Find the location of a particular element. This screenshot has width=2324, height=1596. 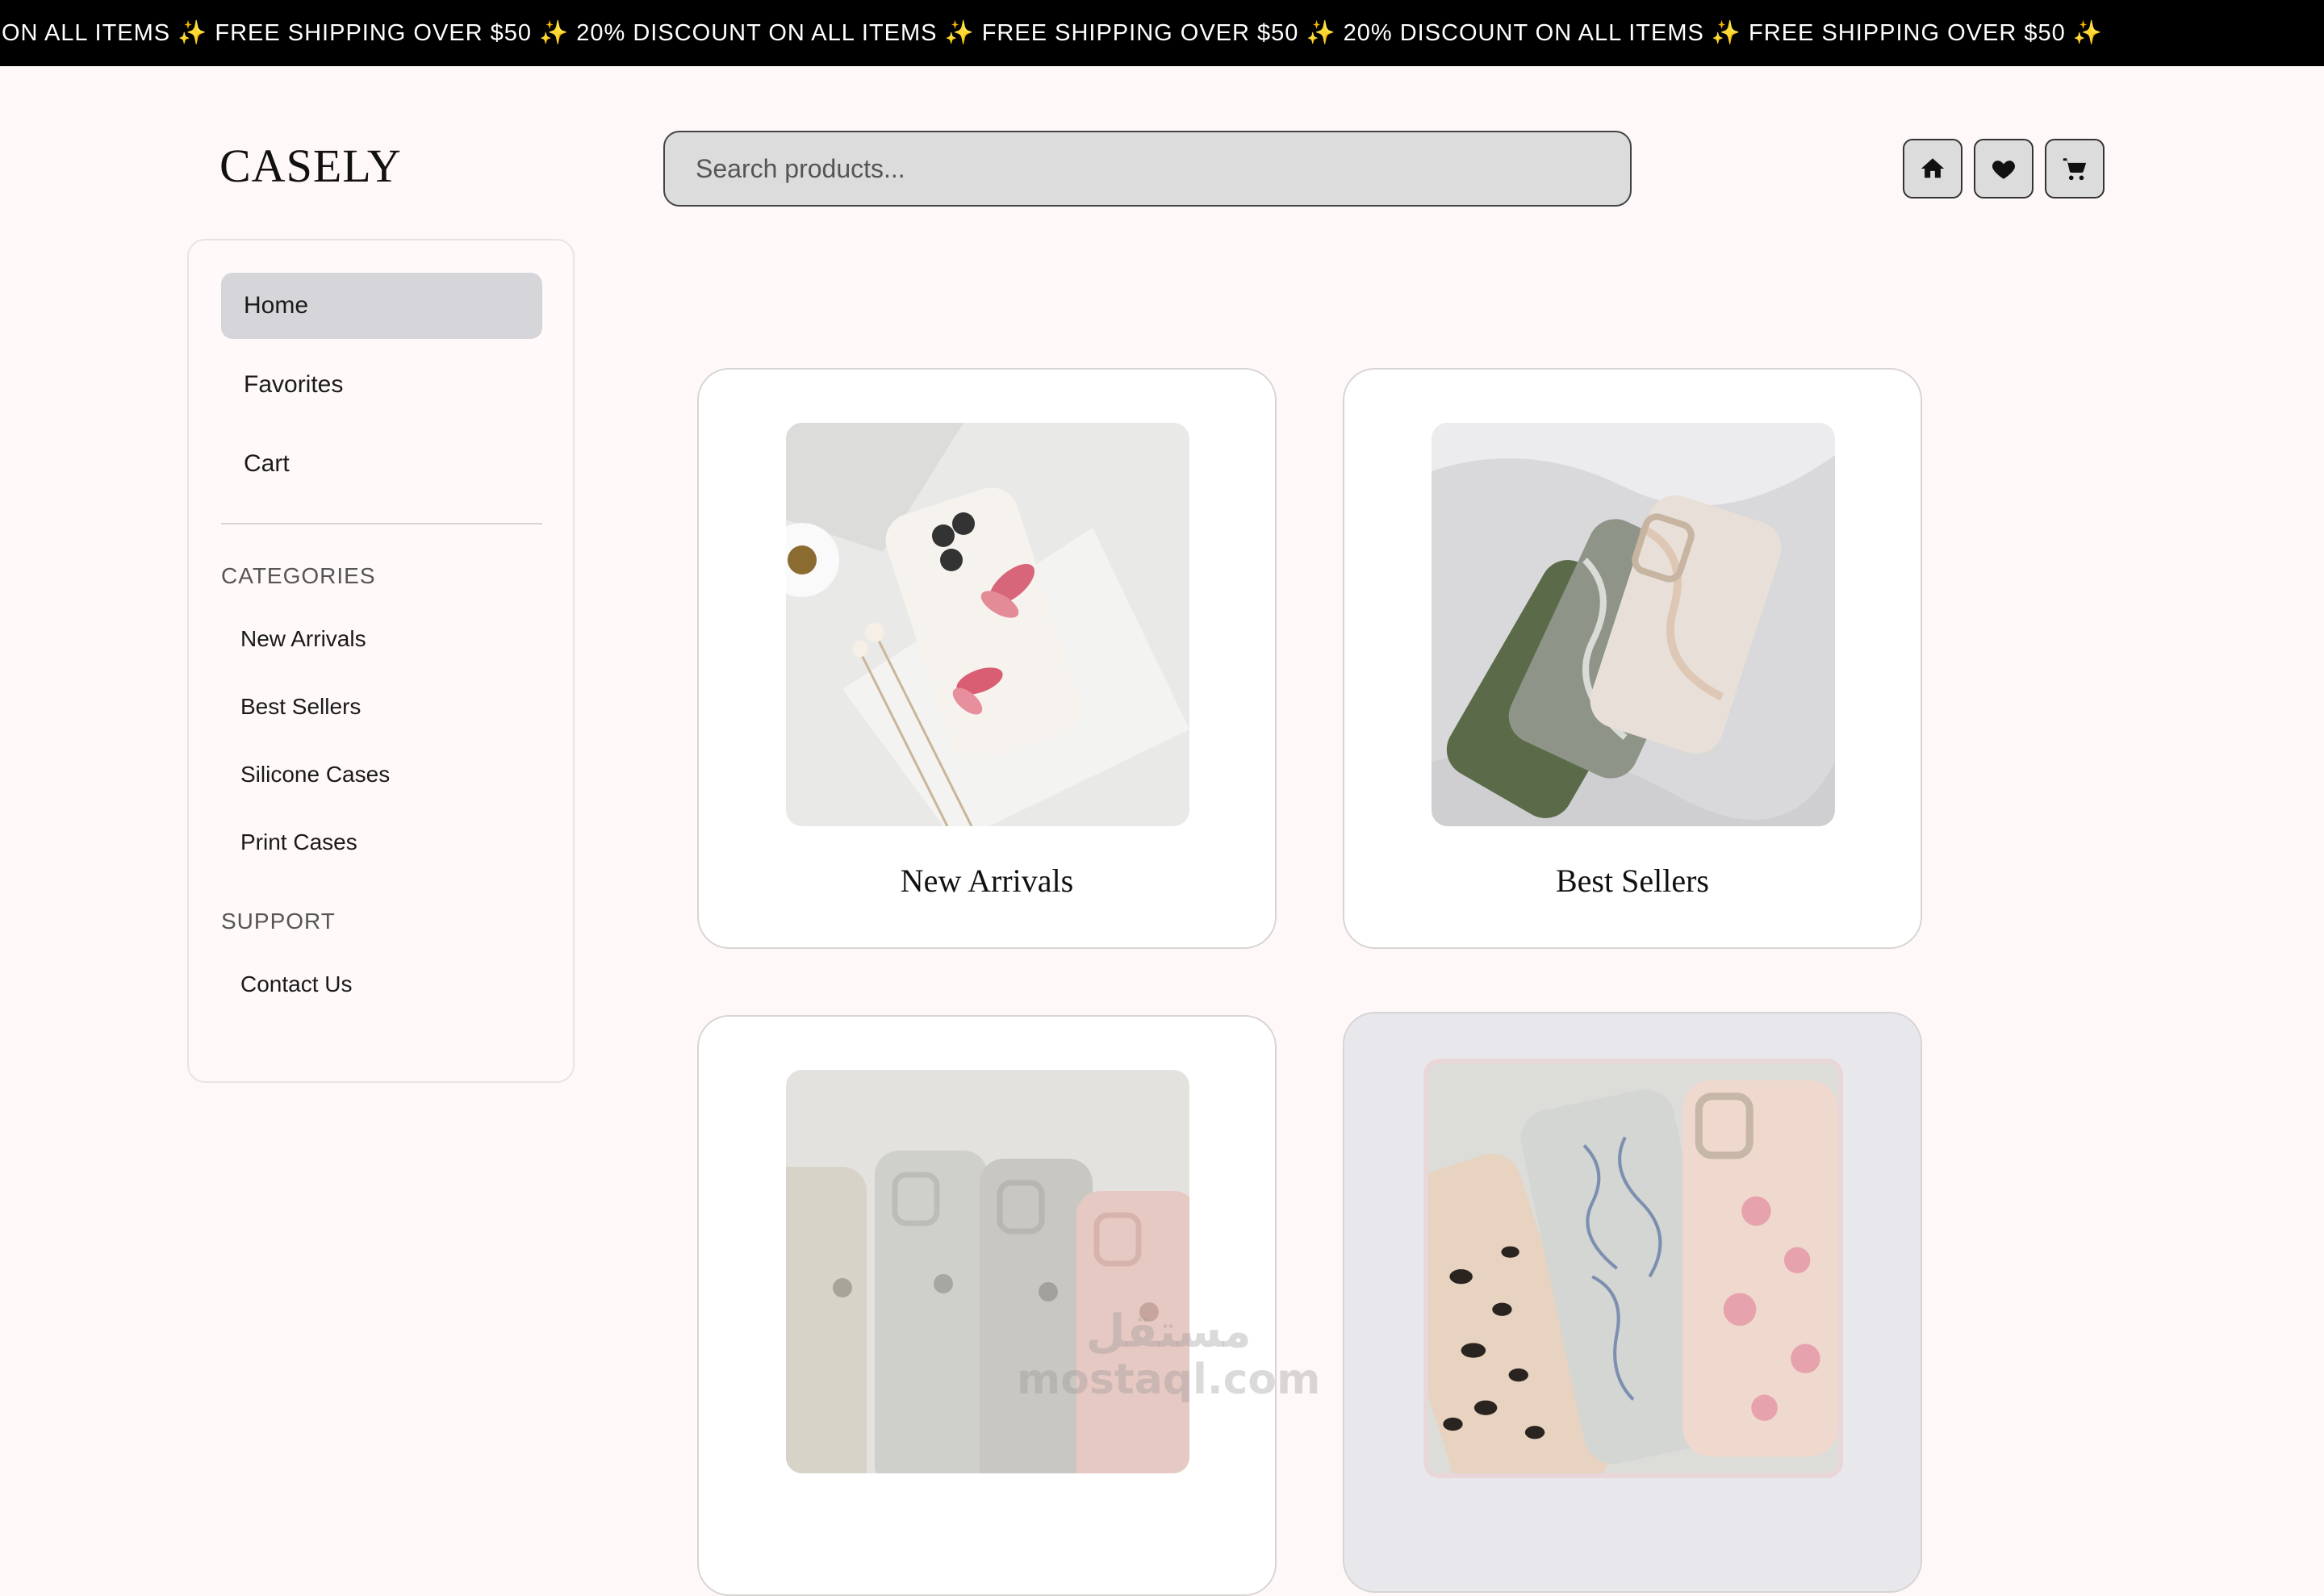

watermark-arabic: مستقل is located at coordinates (1168, 1332).